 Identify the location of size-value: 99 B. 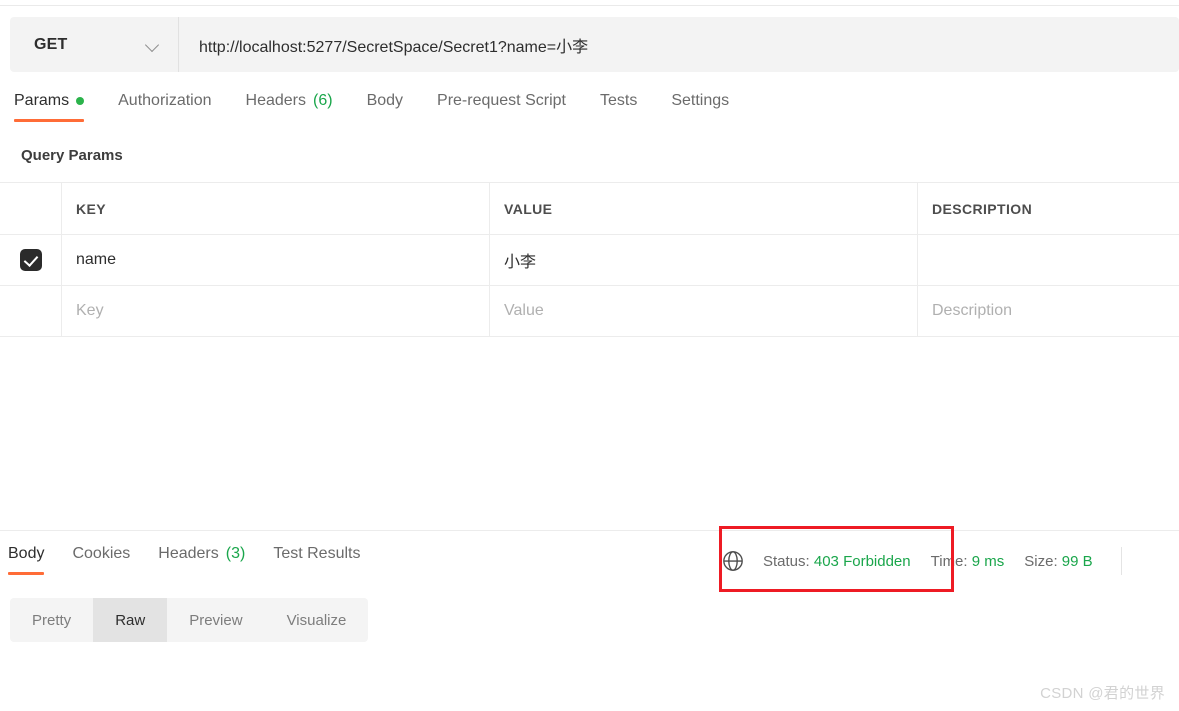
(1077, 561).